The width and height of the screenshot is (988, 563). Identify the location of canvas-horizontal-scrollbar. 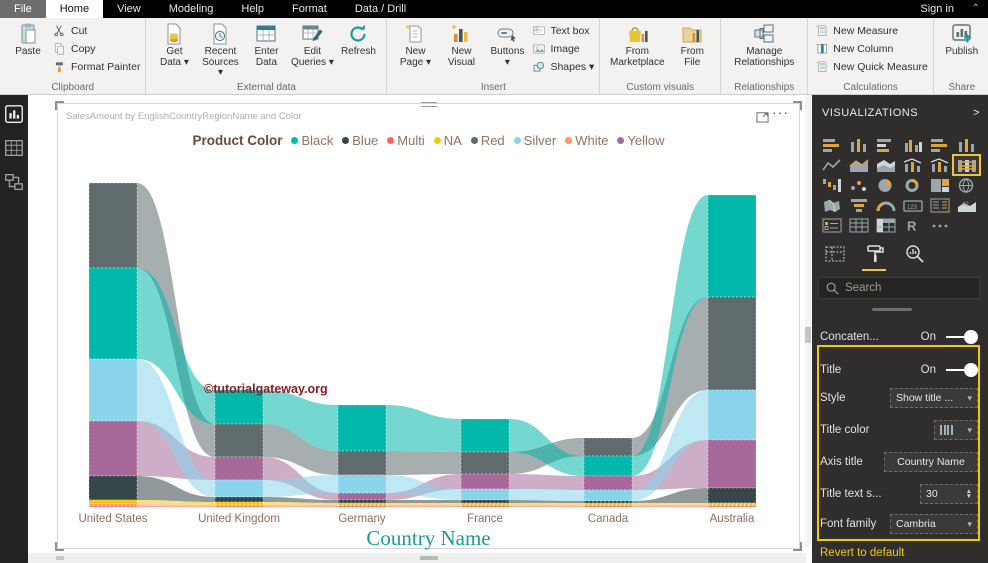
(417, 558).